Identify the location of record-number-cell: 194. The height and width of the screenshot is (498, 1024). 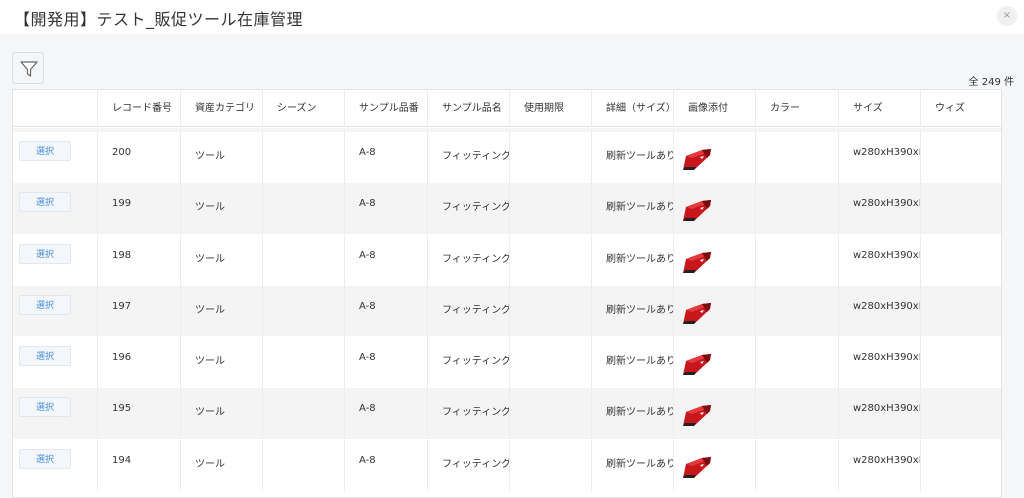
(138, 465).